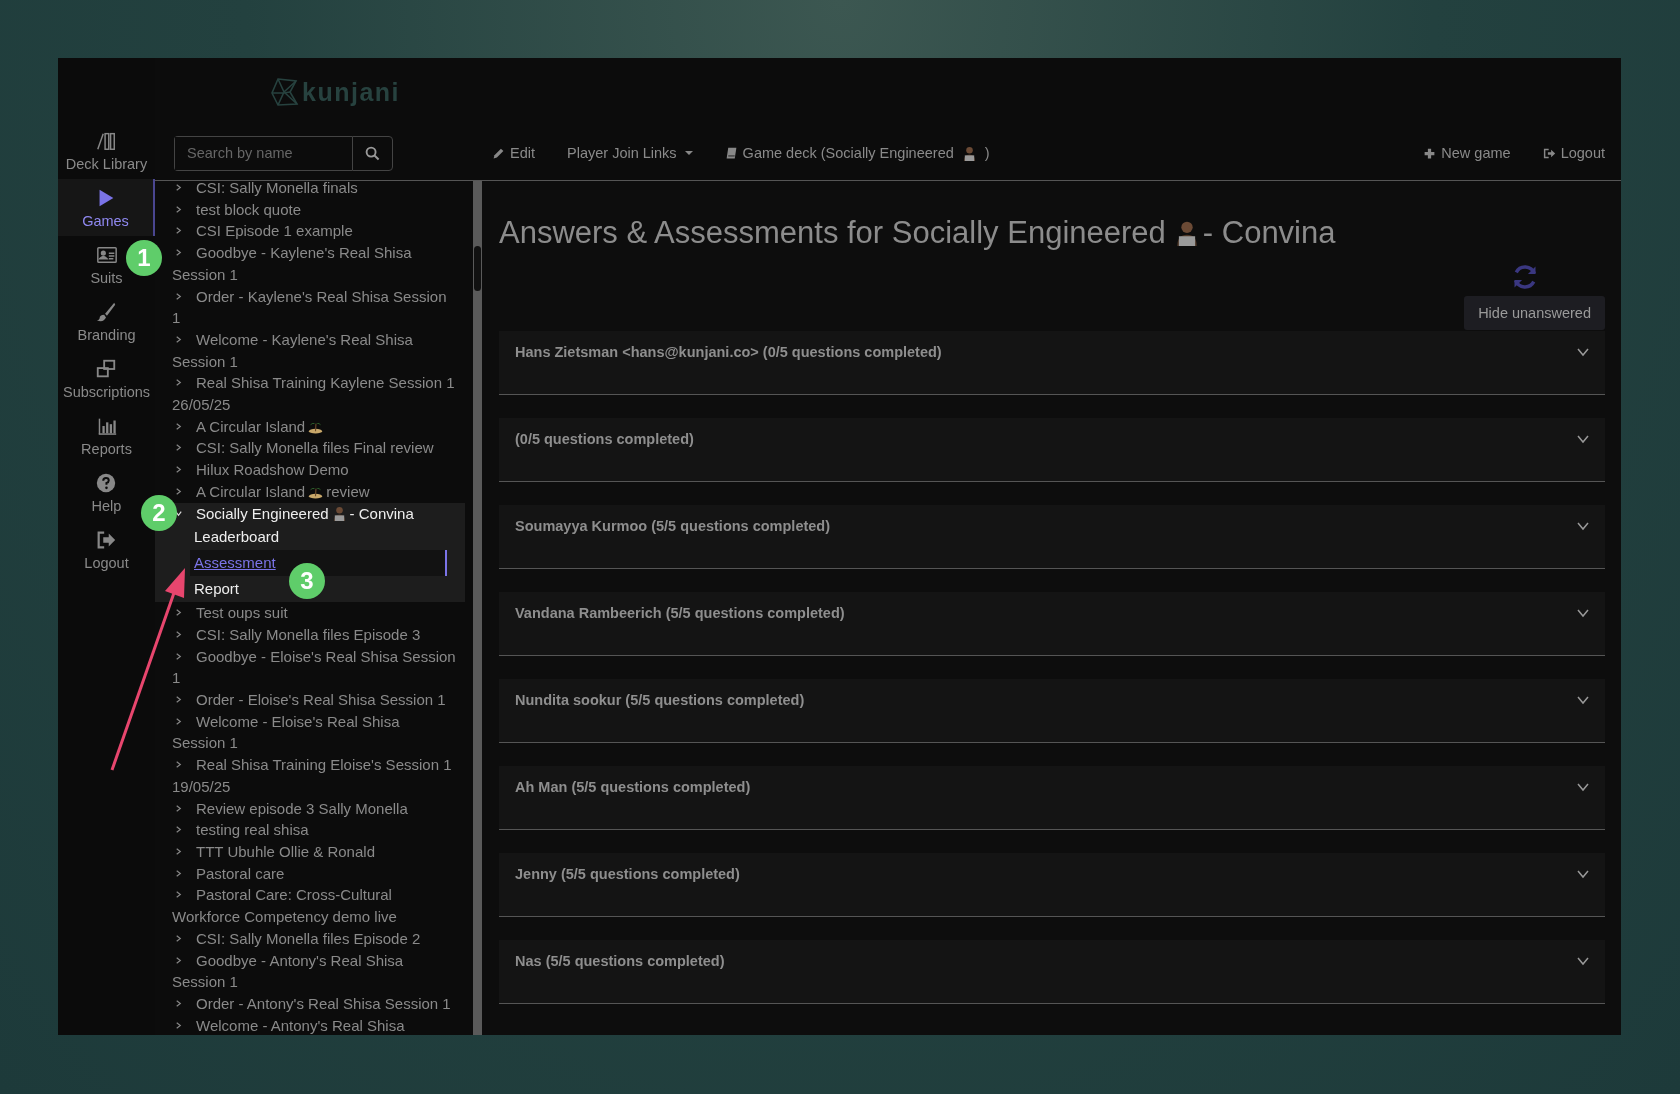 The width and height of the screenshot is (1680, 1094). I want to click on game-item: CSI: Sally Monella files Episode 3, so click(296, 634).